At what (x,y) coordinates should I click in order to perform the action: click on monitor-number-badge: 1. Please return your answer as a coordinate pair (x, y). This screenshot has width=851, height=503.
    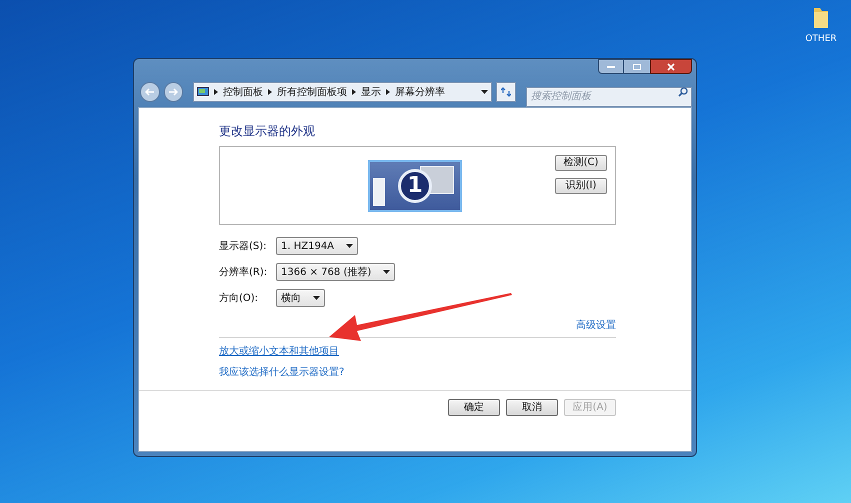
    Looking at the image, I should click on (415, 186).